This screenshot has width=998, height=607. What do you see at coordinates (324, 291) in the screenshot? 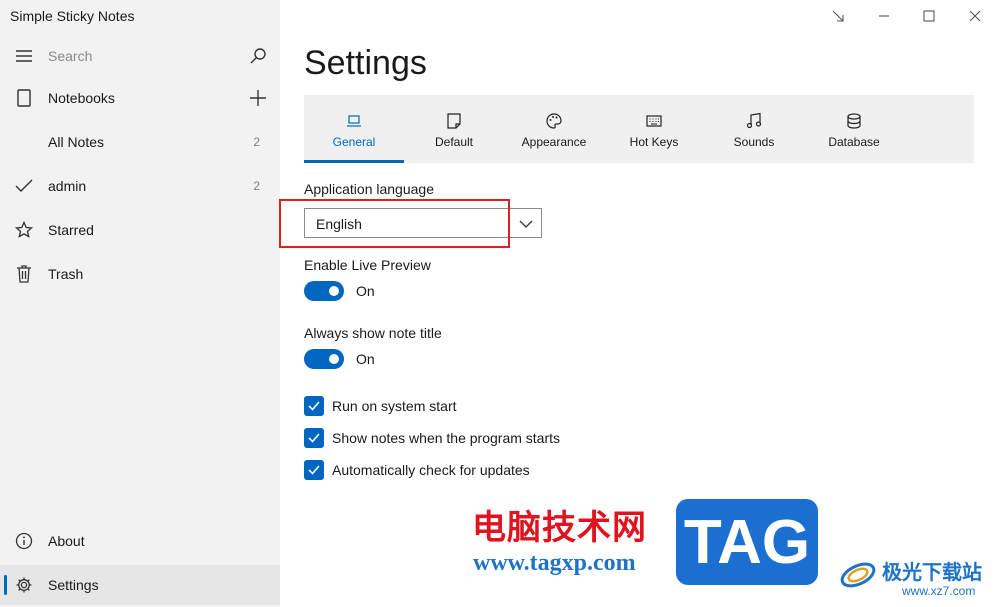
I see `live-preview-toggle` at bounding box center [324, 291].